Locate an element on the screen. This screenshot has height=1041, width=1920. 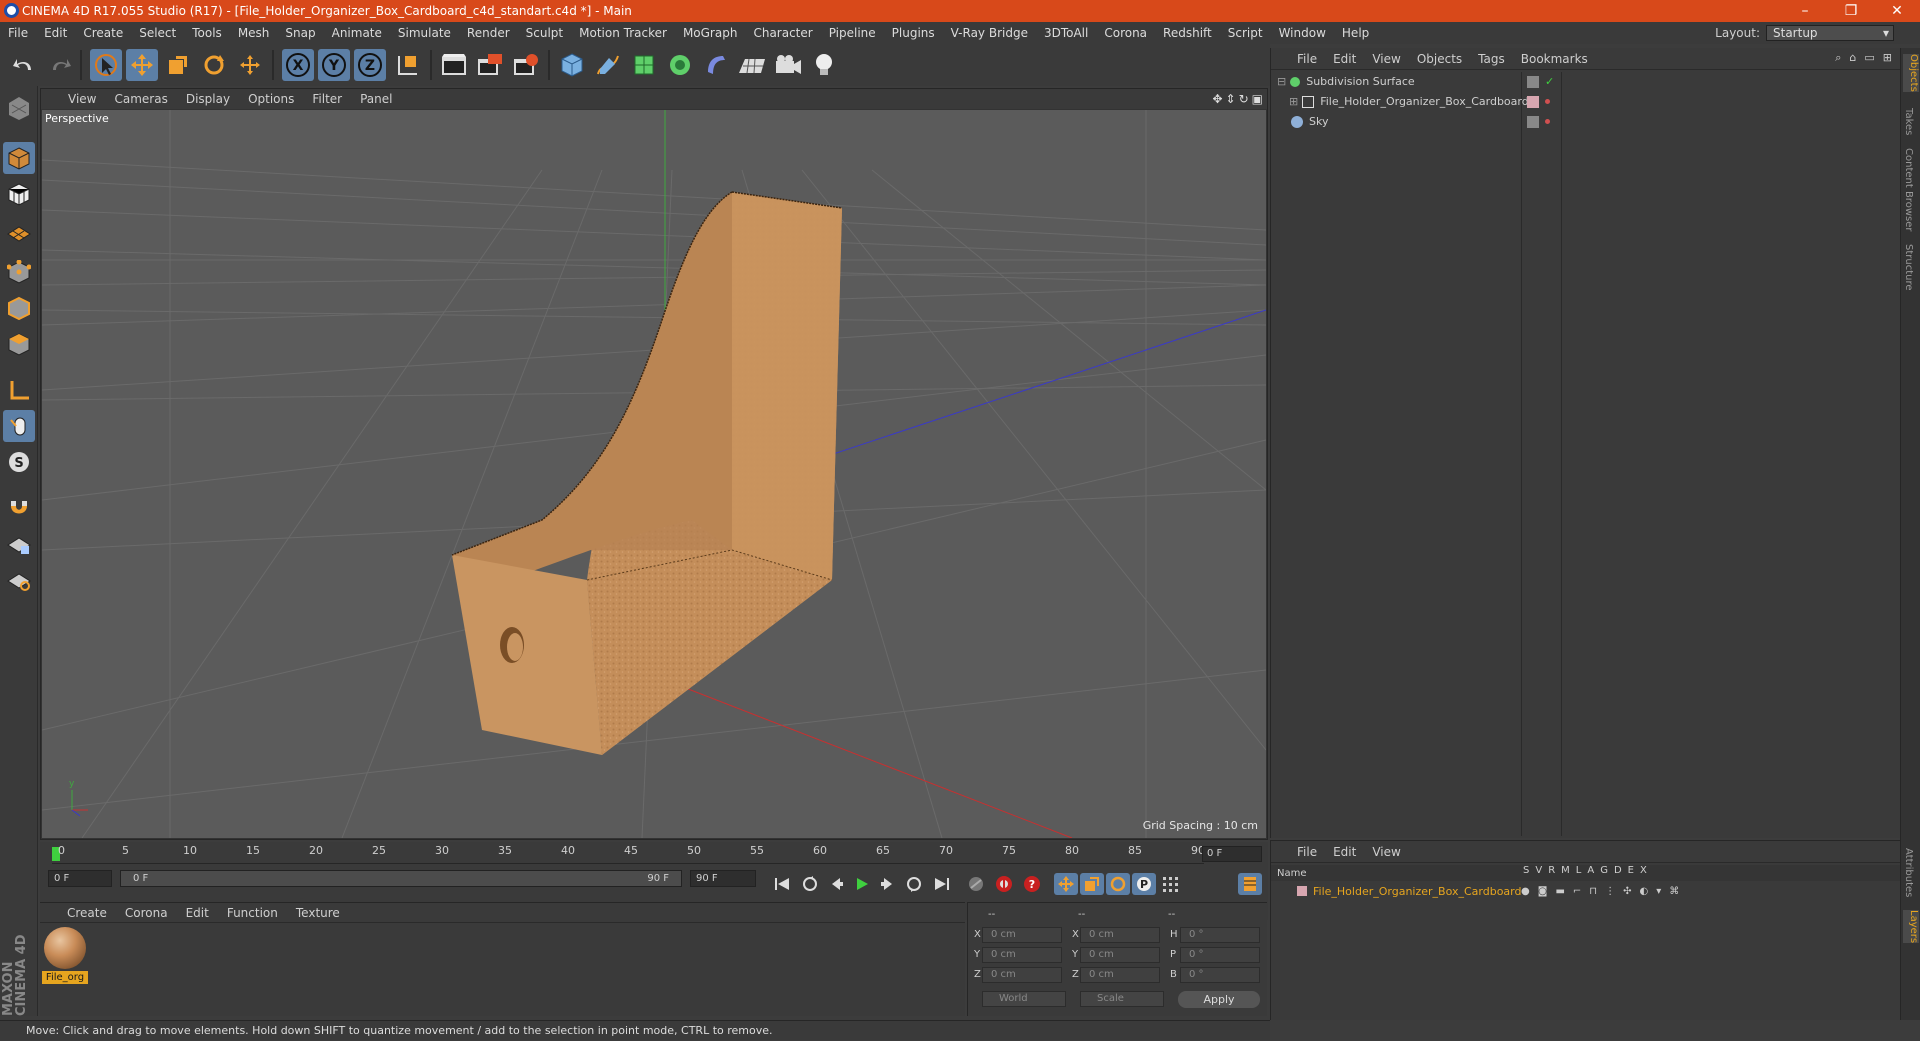
size-x-field: 0 cm is located at coordinates (1120, 935).